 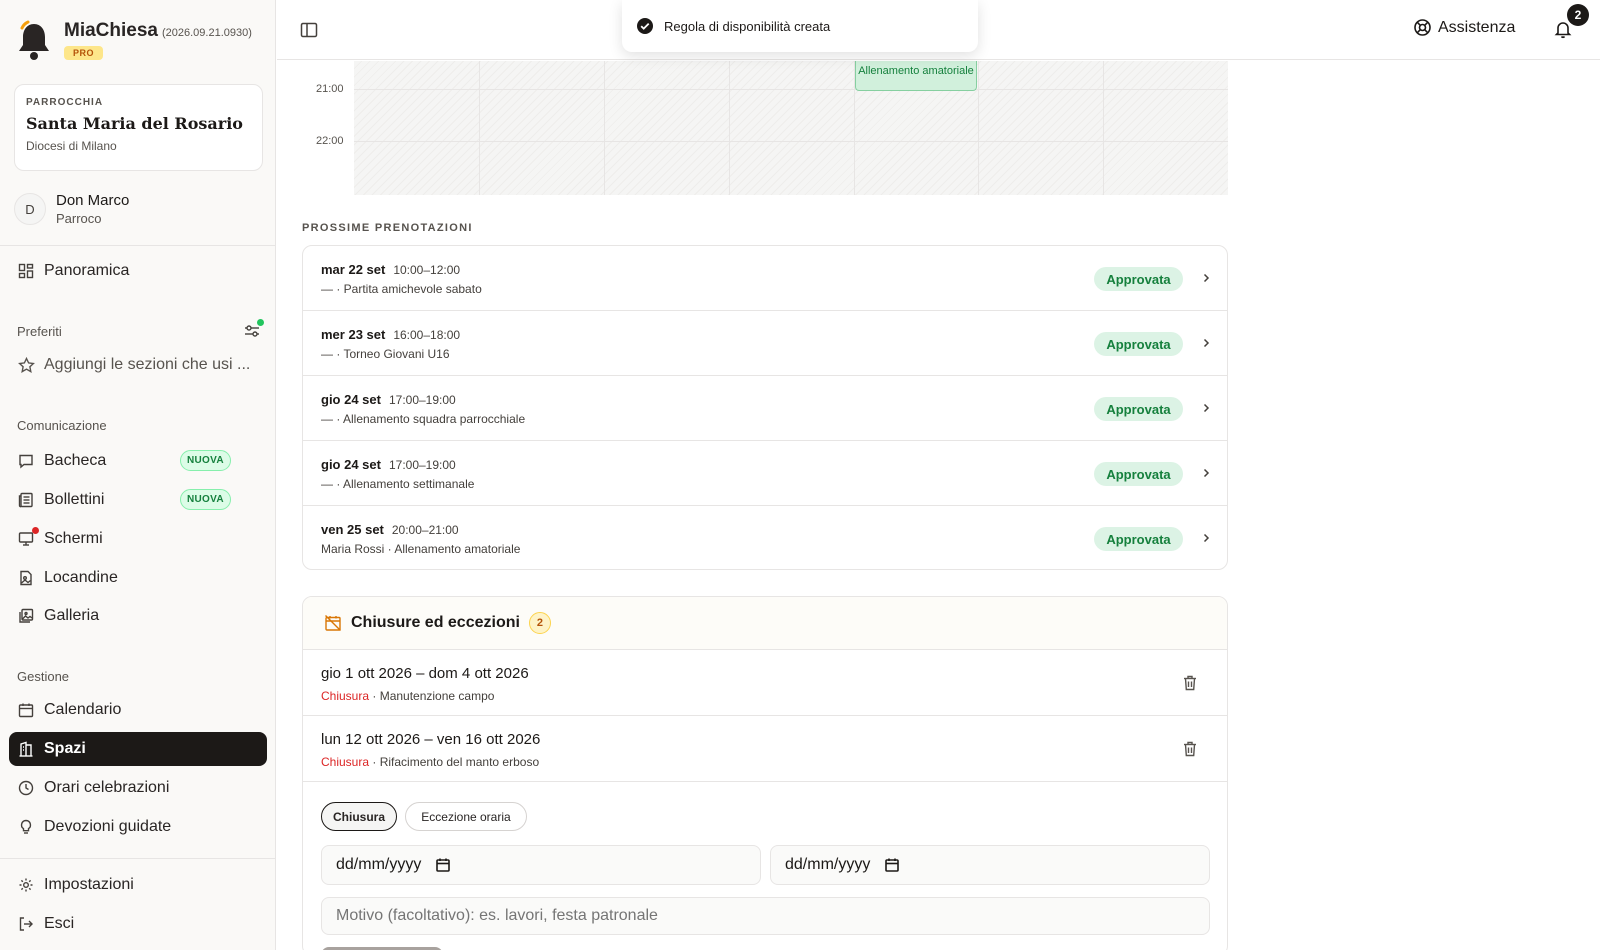 What do you see at coordinates (26, 885) in the screenshot?
I see `gear-icon` at bounding box center [26, 885].